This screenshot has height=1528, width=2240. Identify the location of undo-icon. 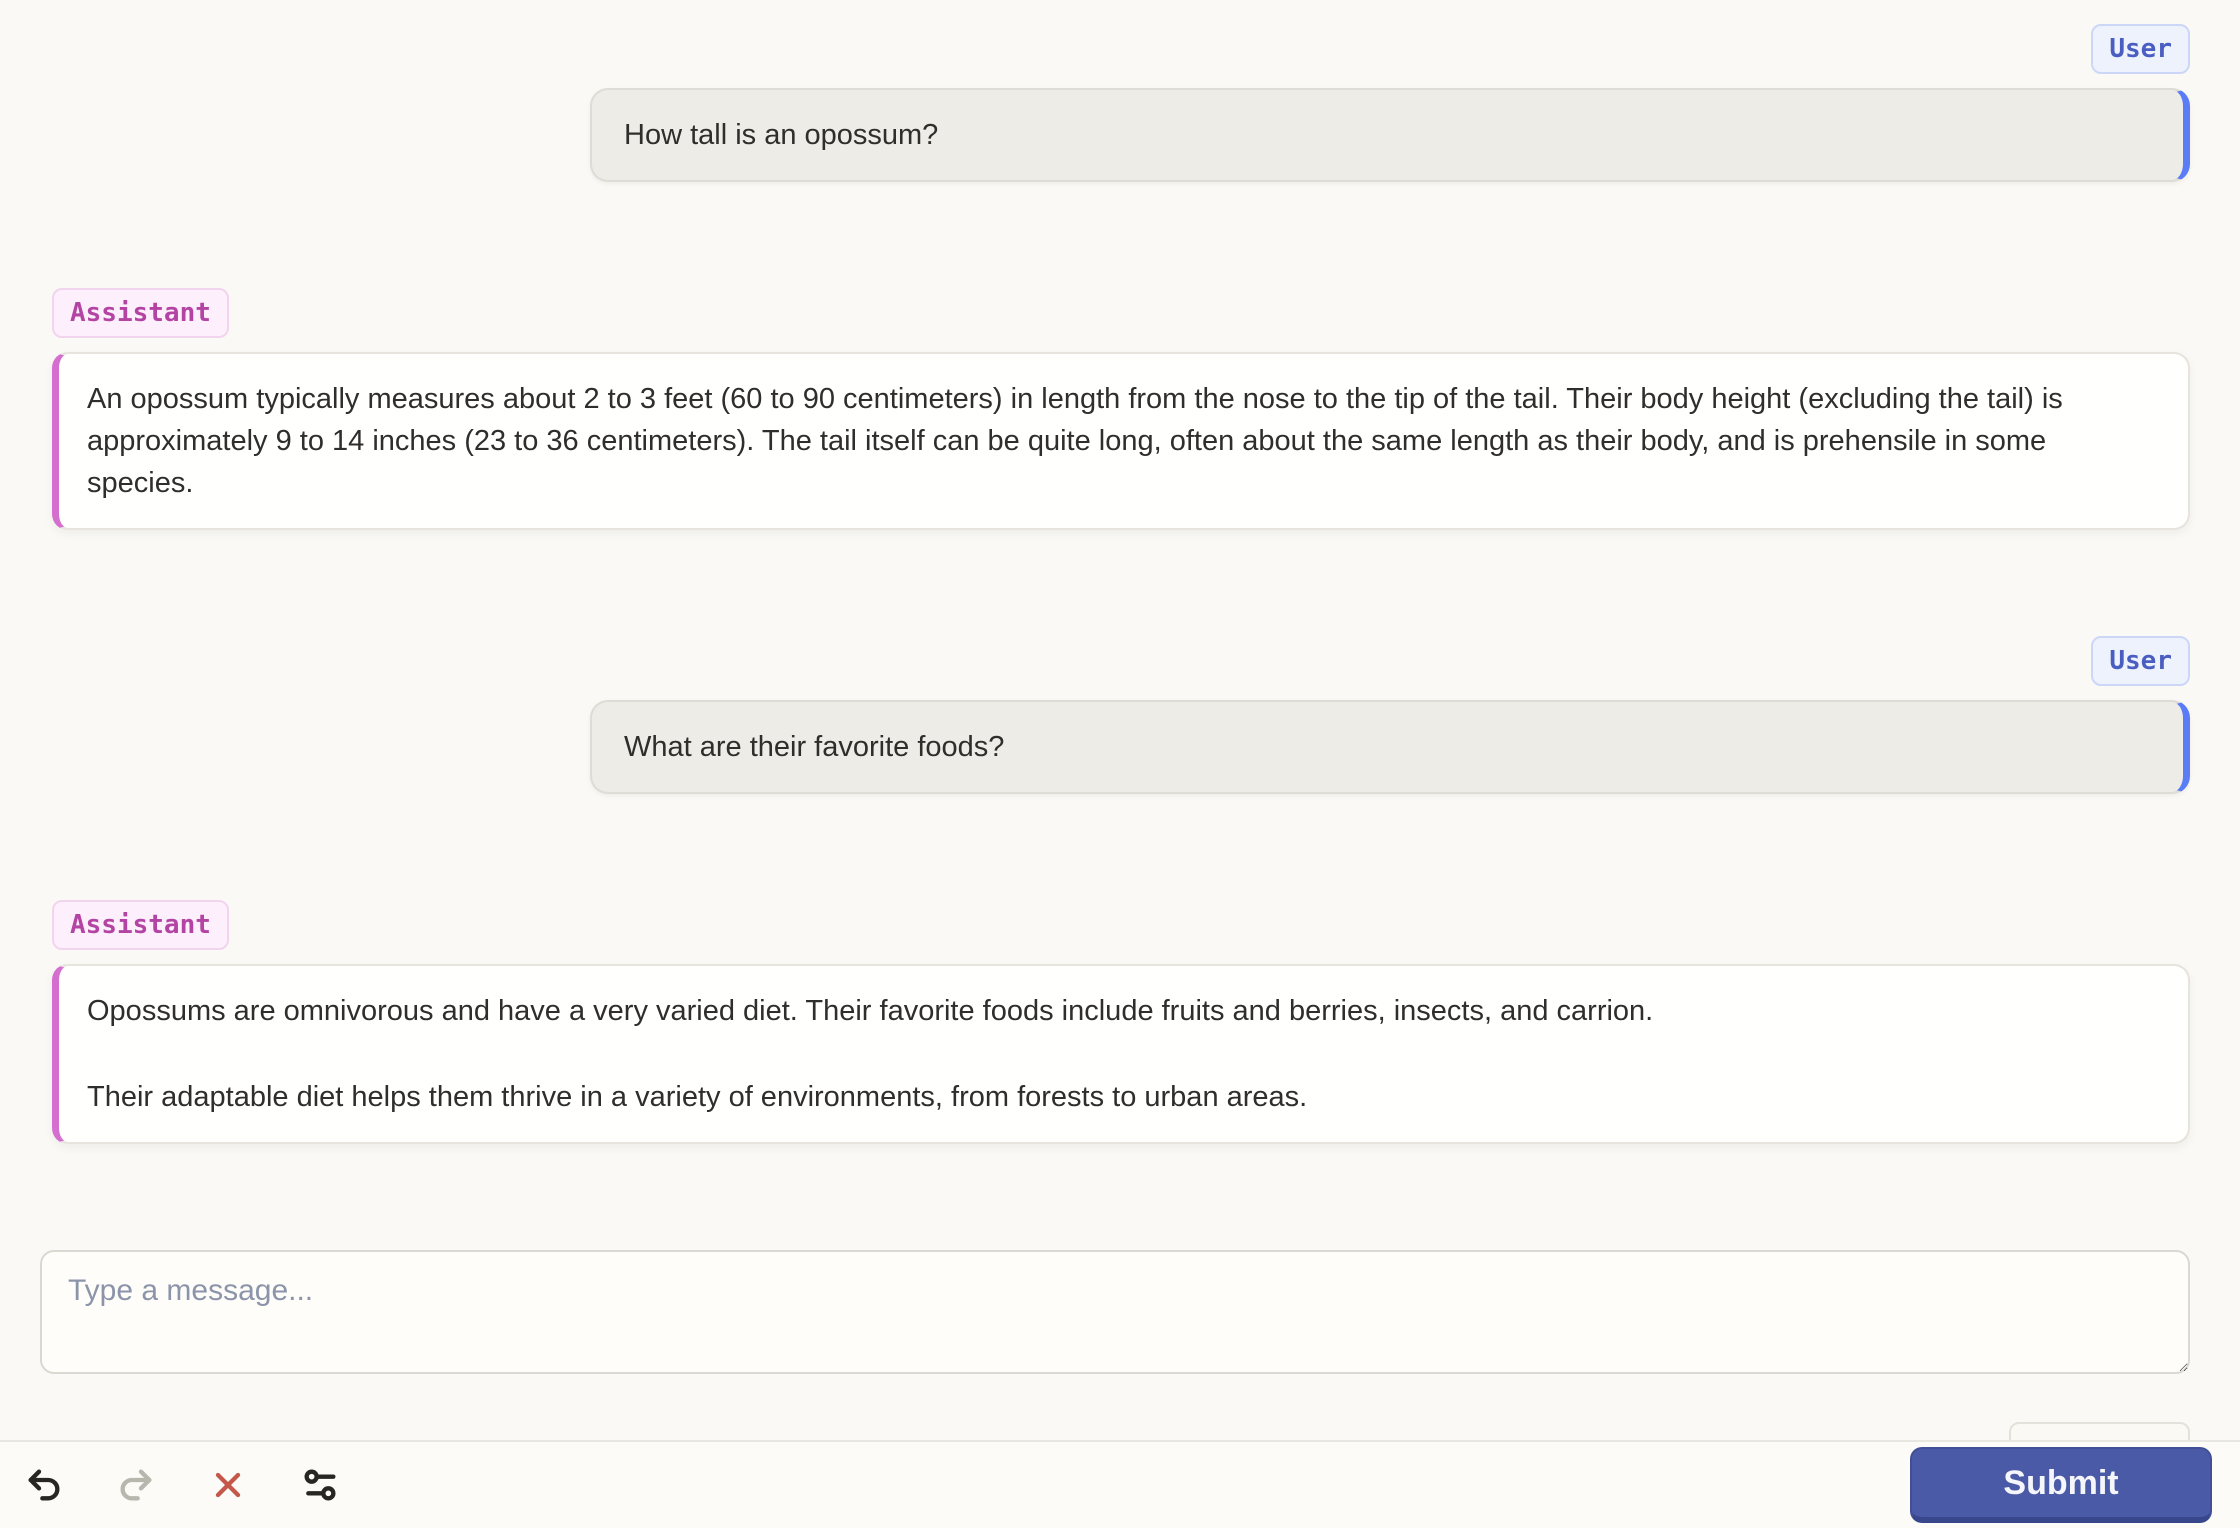
(44, 1485).